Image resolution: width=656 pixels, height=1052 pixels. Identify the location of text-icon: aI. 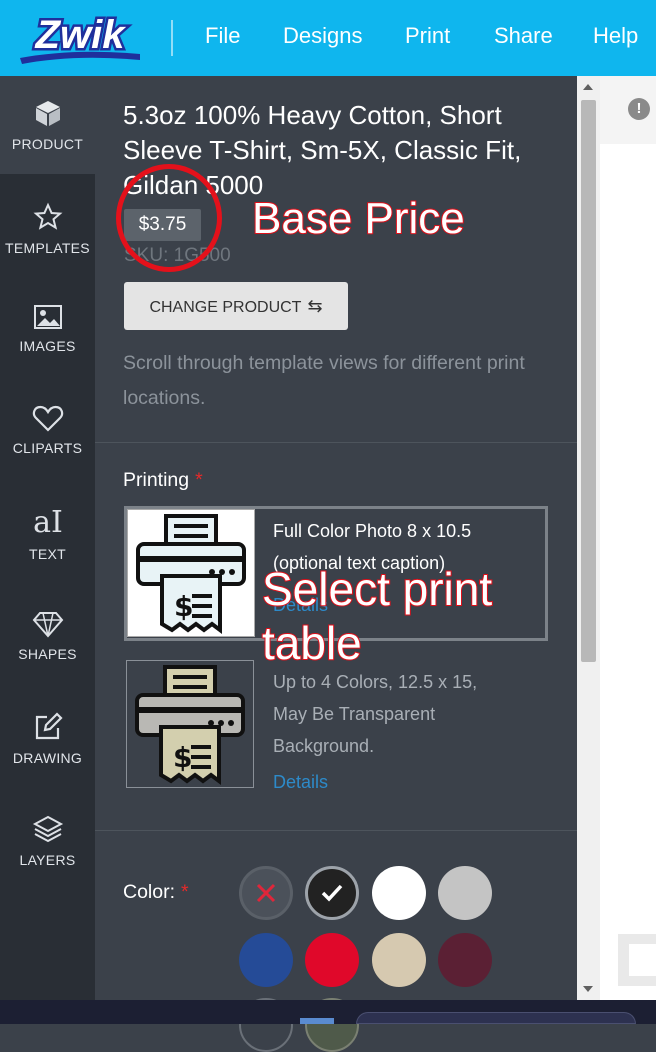
(48, 521).